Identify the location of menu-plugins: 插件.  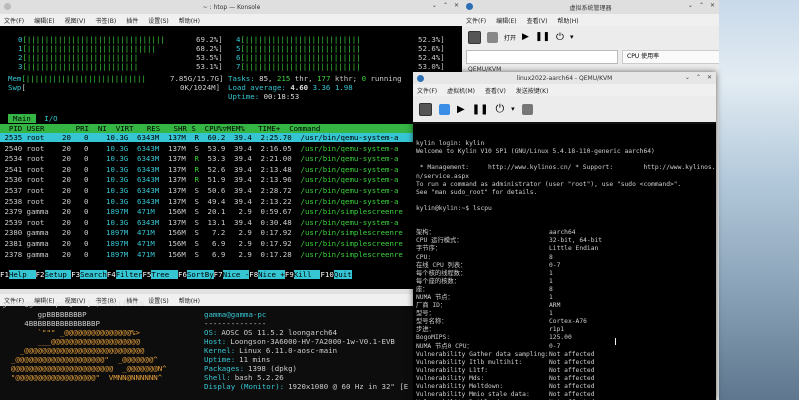
(132, 20).